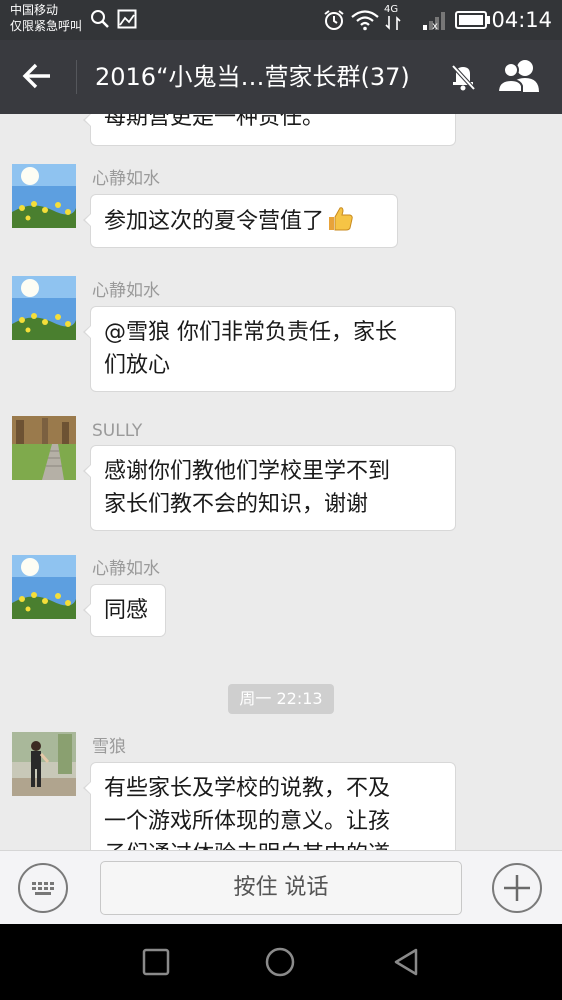 The width and height of the screenshot is (562, 1000). What do you see at coordinates (269, 488) in the screenshot?
I see `message-bubble: 感谢你们教他们学校里学不到 家长们教不会的知识，谢谢` at bounding box center [269, 488].